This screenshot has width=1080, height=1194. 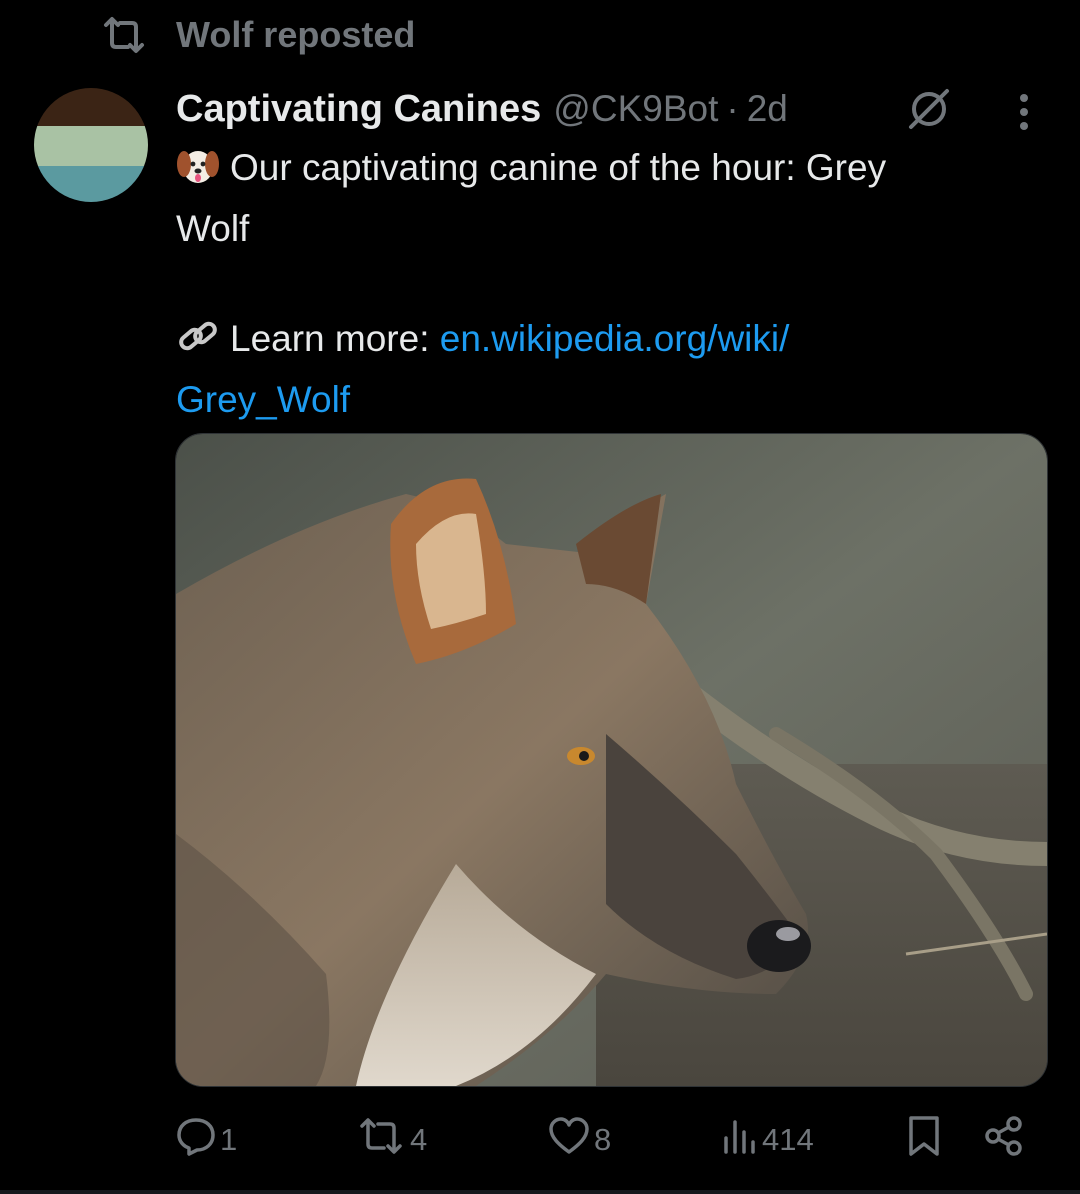 I want to click on repost-icon, so click(x=124, y=35).